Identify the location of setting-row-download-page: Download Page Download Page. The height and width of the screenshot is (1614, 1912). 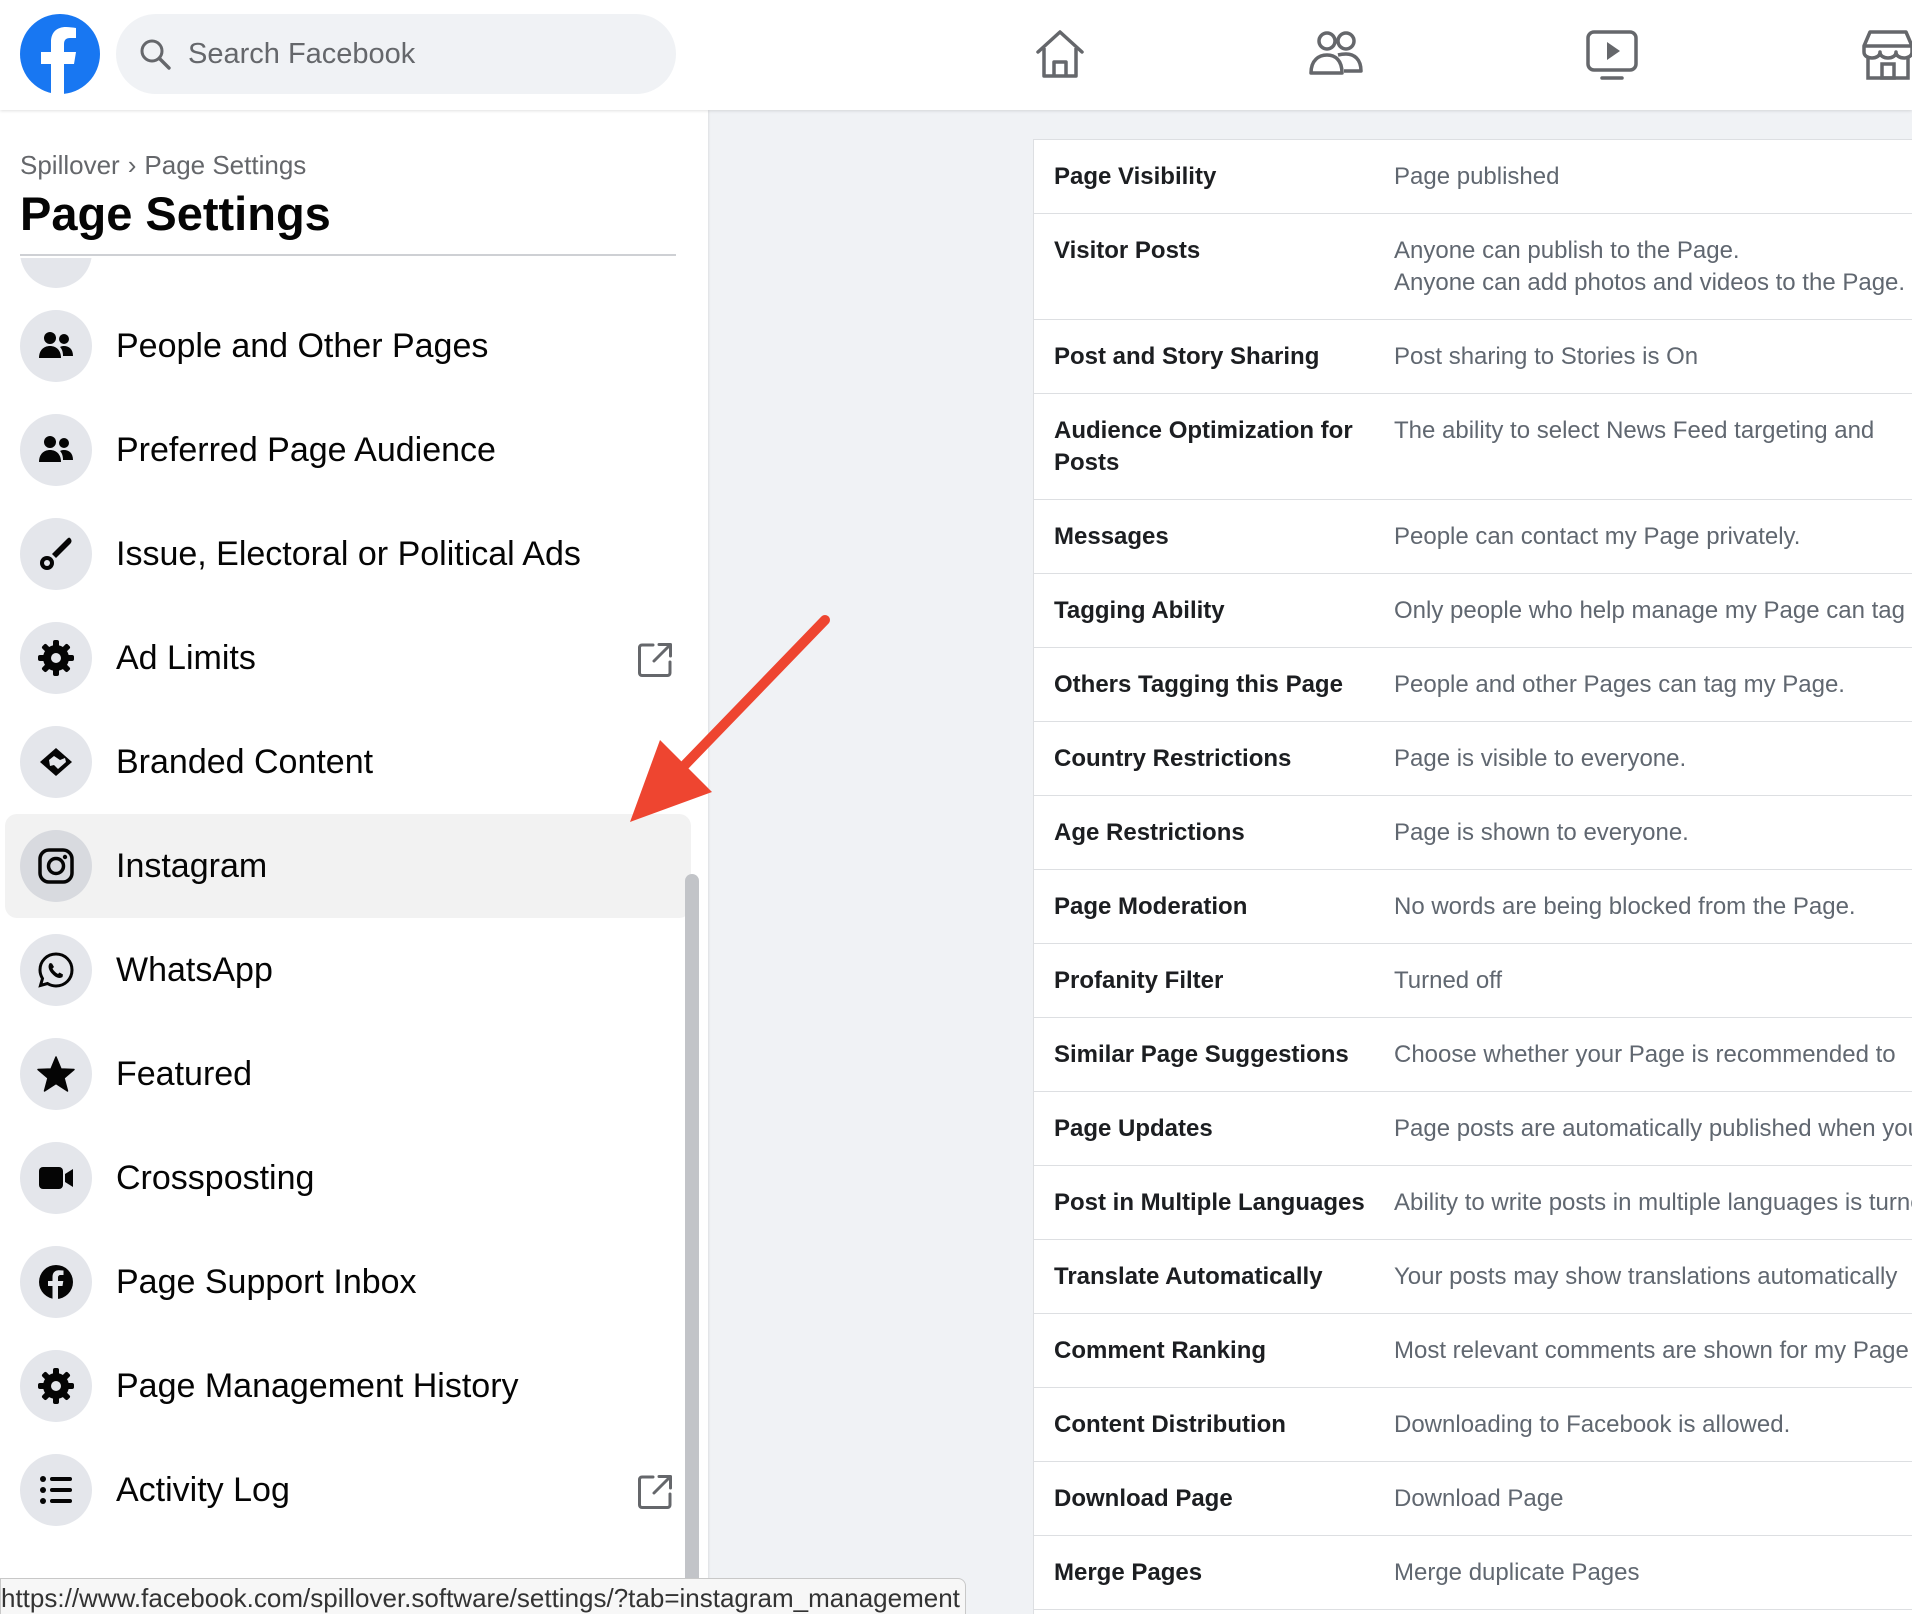
(1473, 1499).